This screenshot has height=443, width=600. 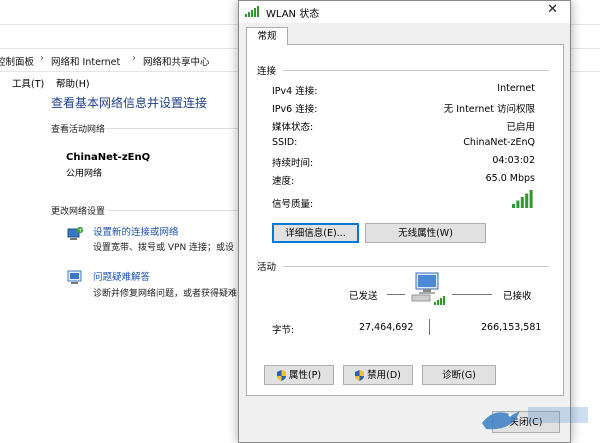 I want to click on menu-help: 帮助(H), so click(x=73, y=83).